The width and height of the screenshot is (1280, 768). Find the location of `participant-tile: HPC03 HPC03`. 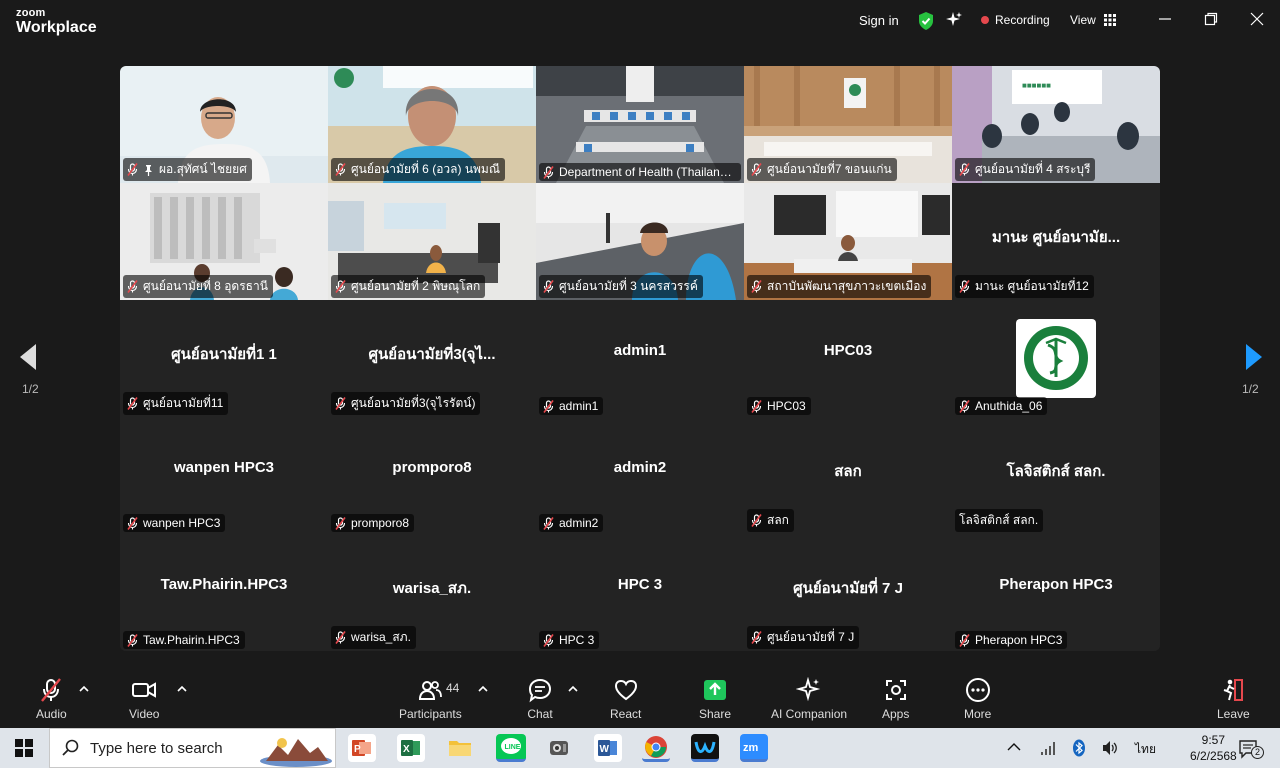

participant-tile: HPC03 HPC03 is located at coordinates (848, 358).